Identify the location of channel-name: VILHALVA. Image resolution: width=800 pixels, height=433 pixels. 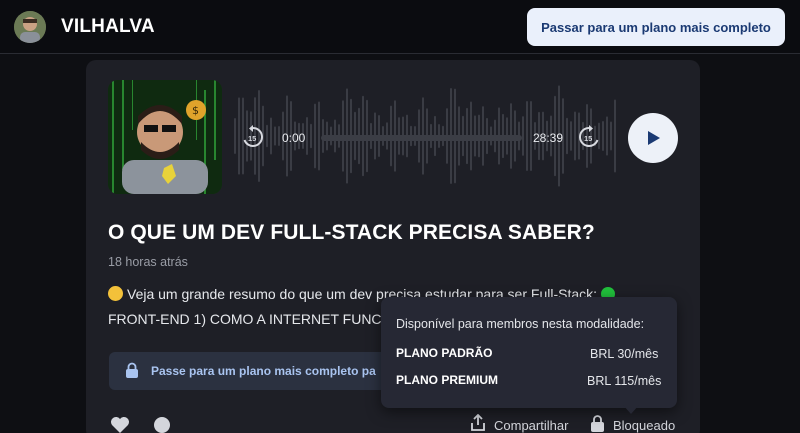
(108, 27).